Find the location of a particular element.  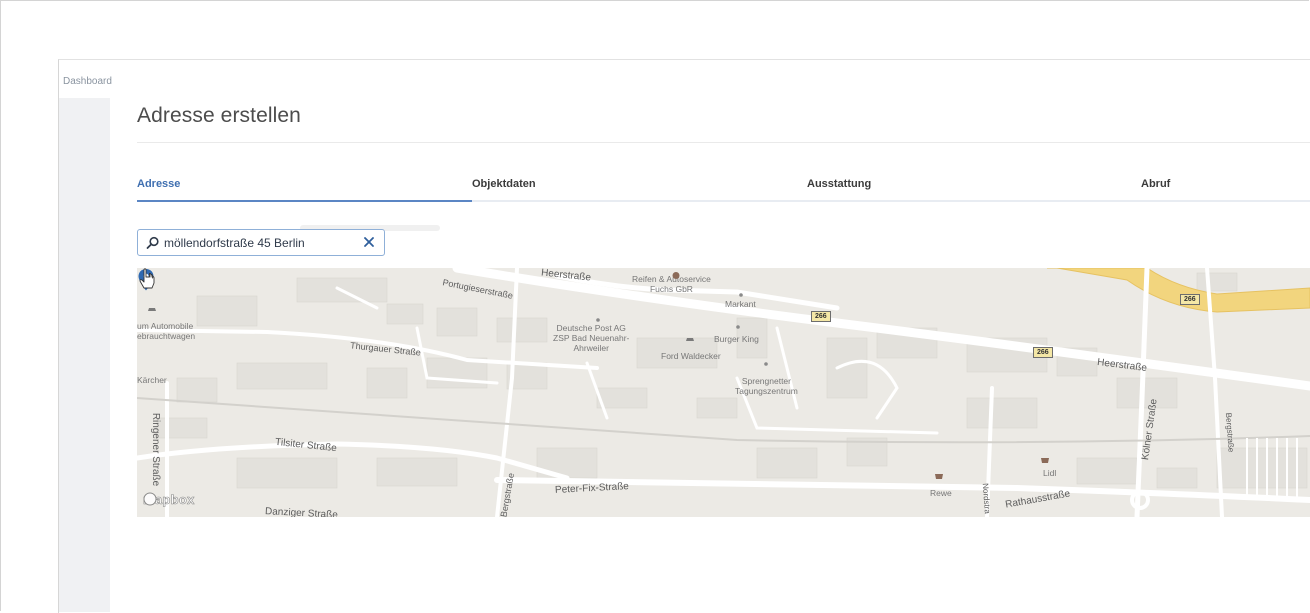

tab-label: Abruf is located at coordinates (1156, 184).